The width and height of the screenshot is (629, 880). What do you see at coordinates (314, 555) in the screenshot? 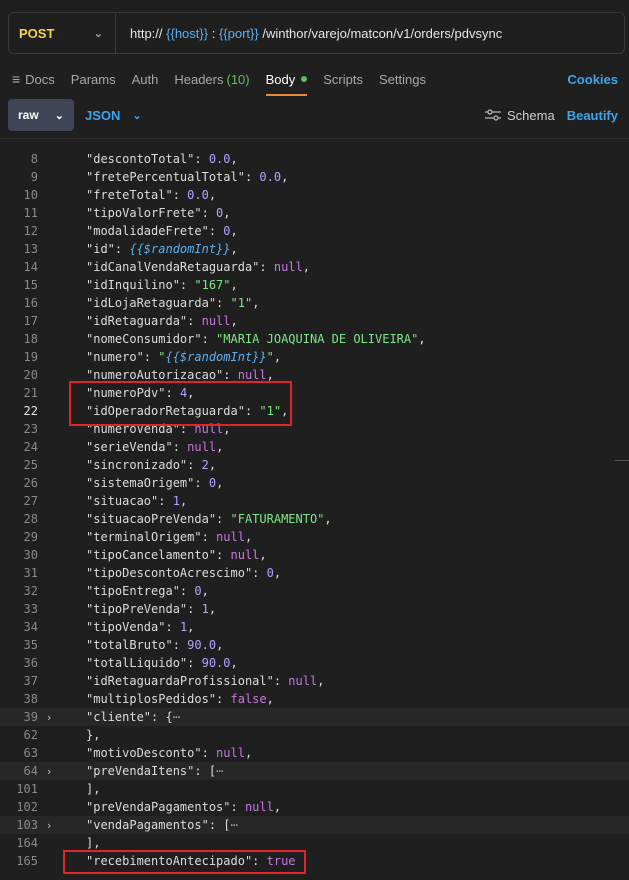
I see `code-line: 30 "tipoCancelamento": null,` at bounding box center [314, 555].